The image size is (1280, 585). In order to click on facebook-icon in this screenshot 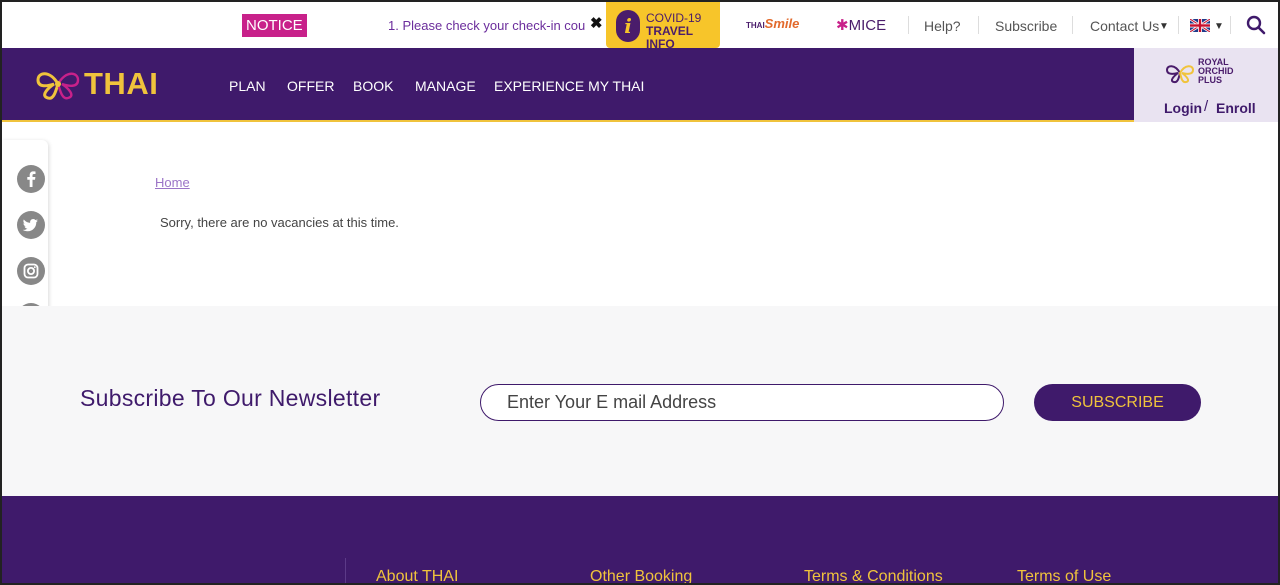, I will do `click(31, 179)`.